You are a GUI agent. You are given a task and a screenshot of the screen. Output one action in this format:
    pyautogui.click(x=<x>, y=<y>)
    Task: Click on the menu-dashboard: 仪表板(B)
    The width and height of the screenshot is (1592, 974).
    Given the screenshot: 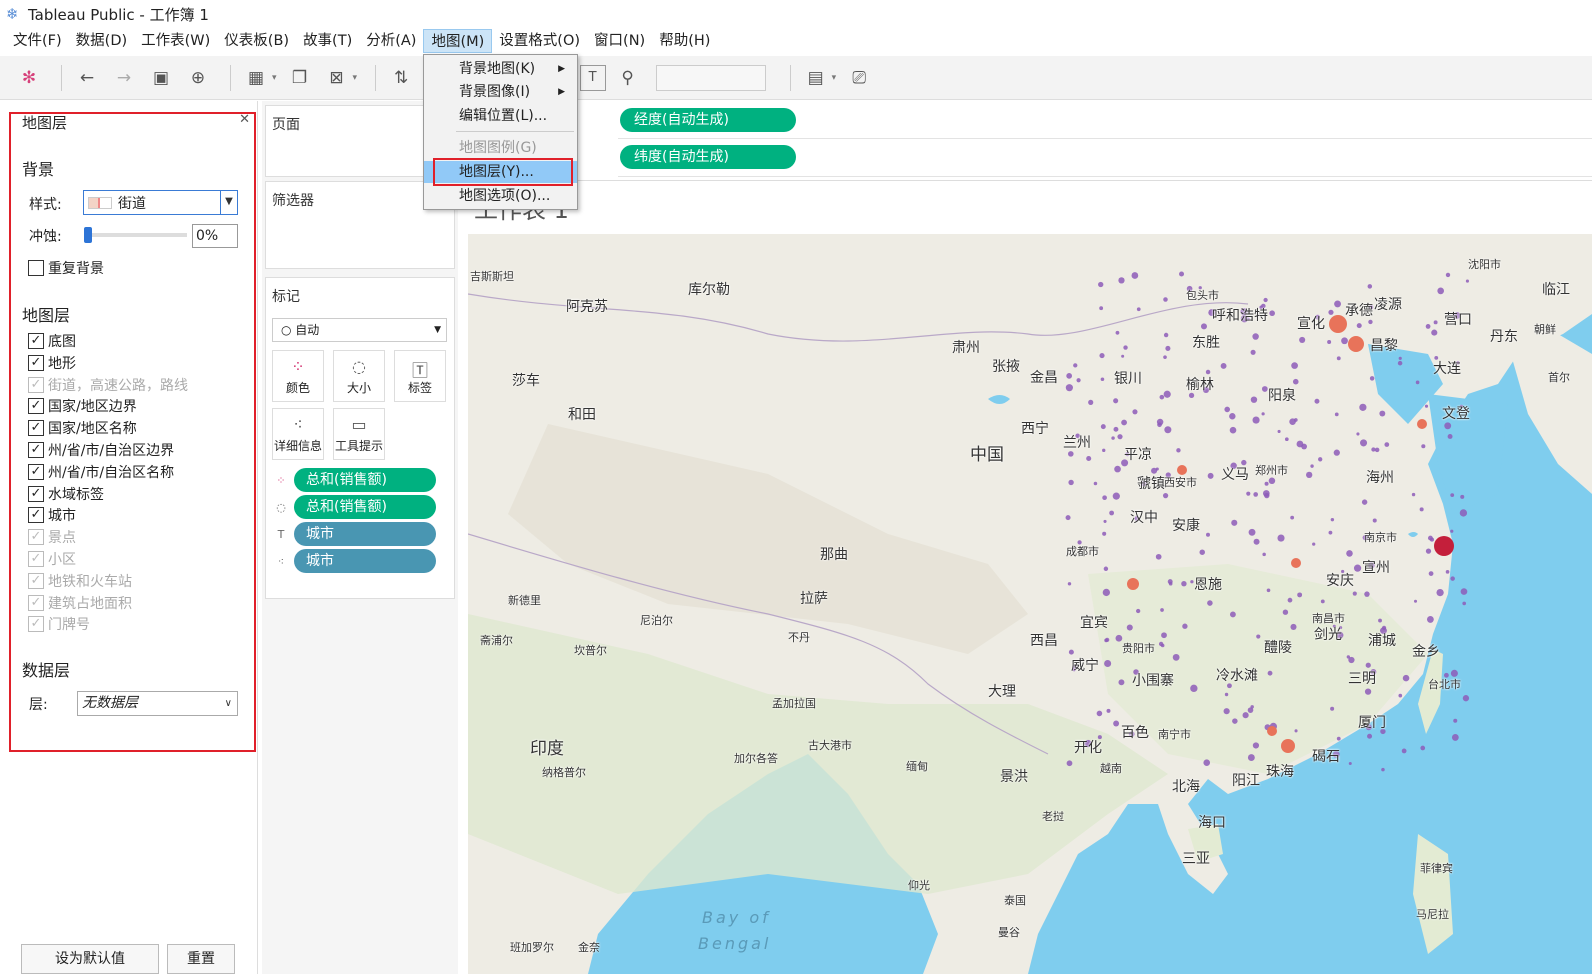 What is the action you would take?
    pyautogui.click(x=256, y=41)
    